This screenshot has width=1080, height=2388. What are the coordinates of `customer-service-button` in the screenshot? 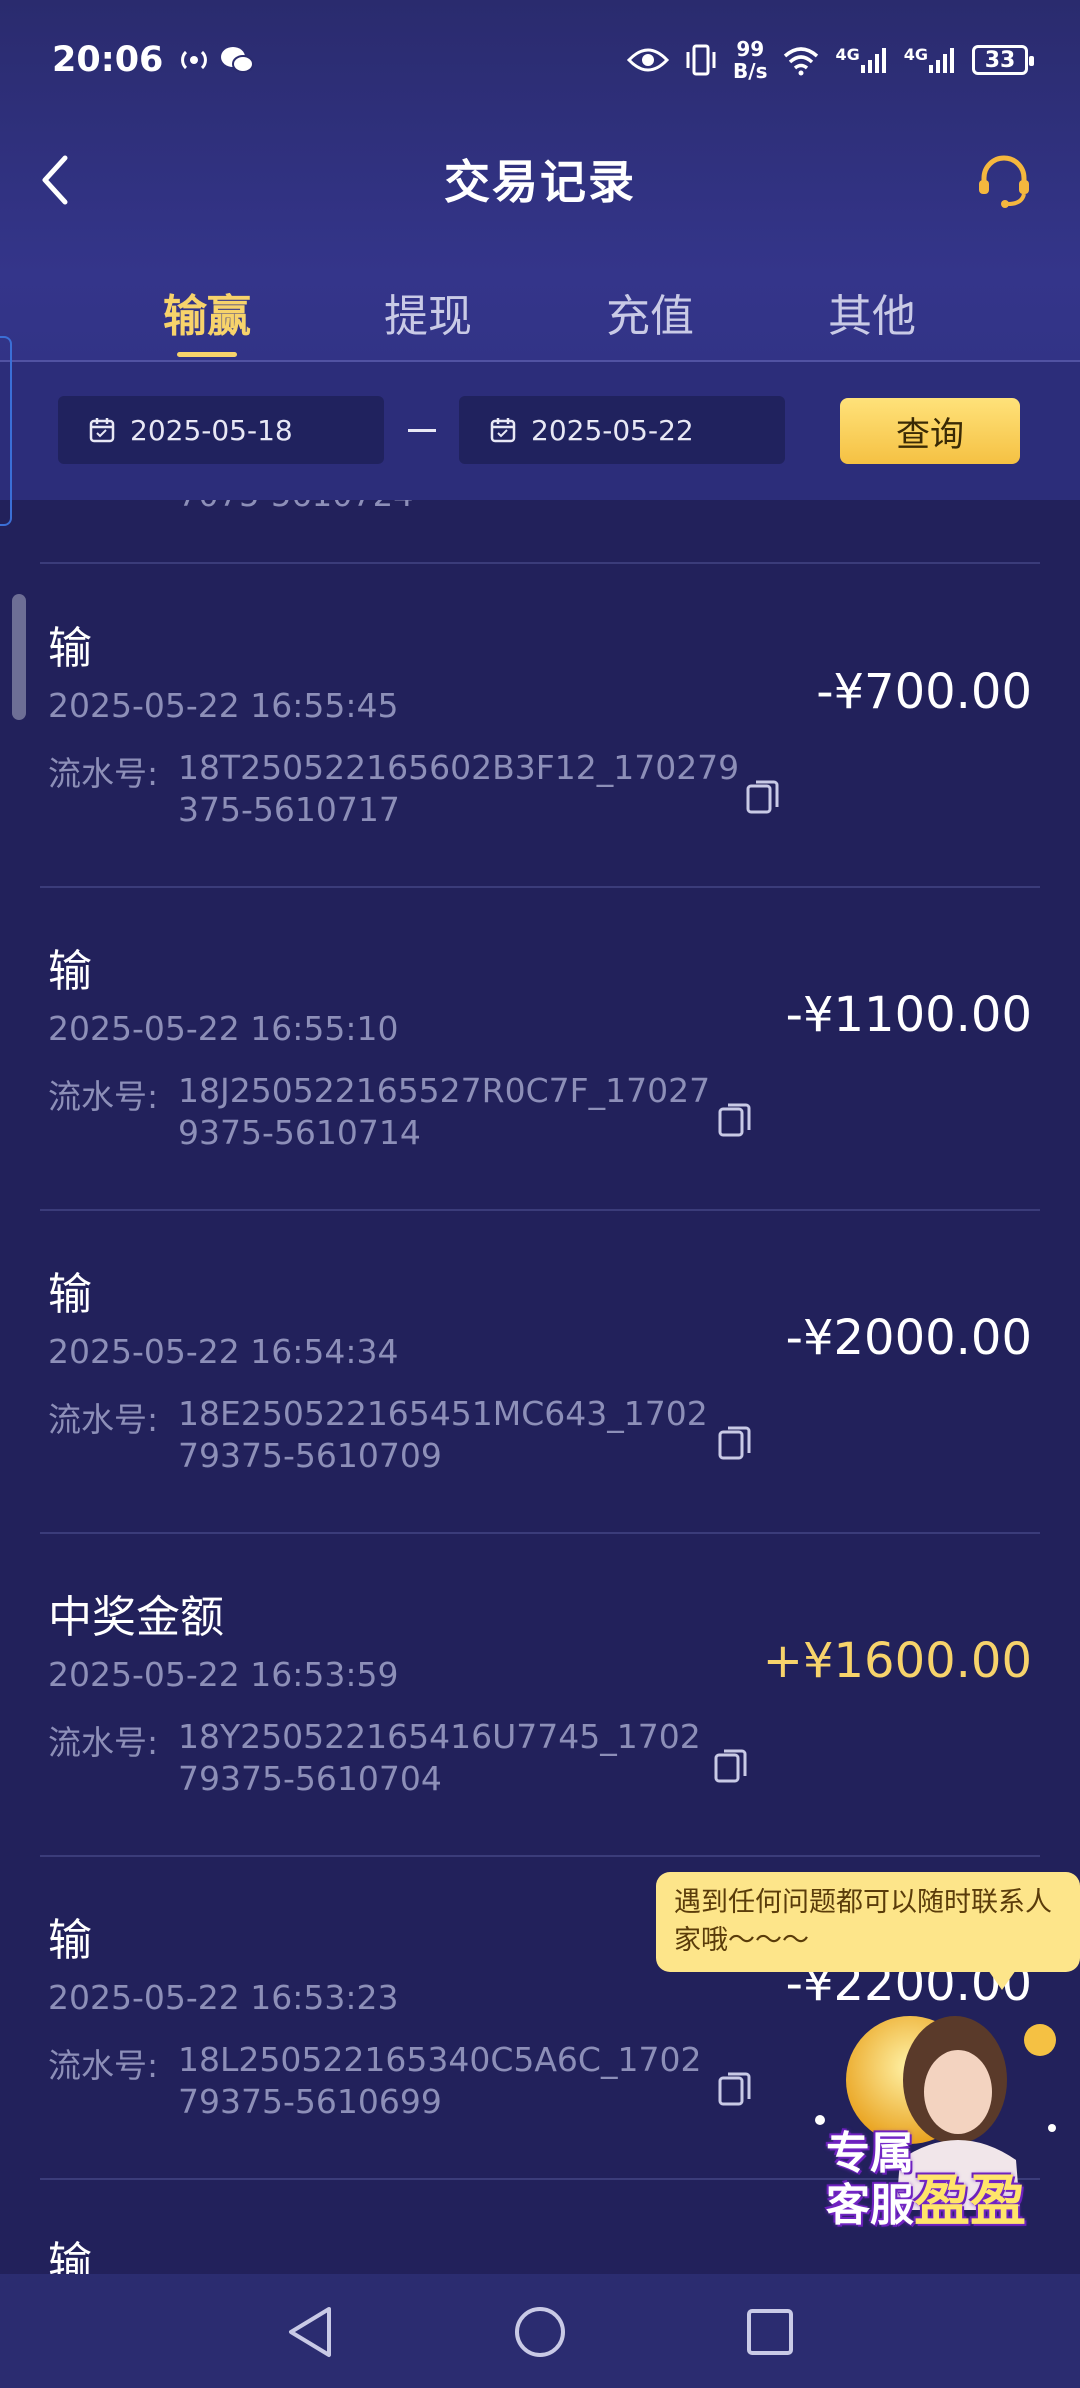 It's located at (1004, 180).